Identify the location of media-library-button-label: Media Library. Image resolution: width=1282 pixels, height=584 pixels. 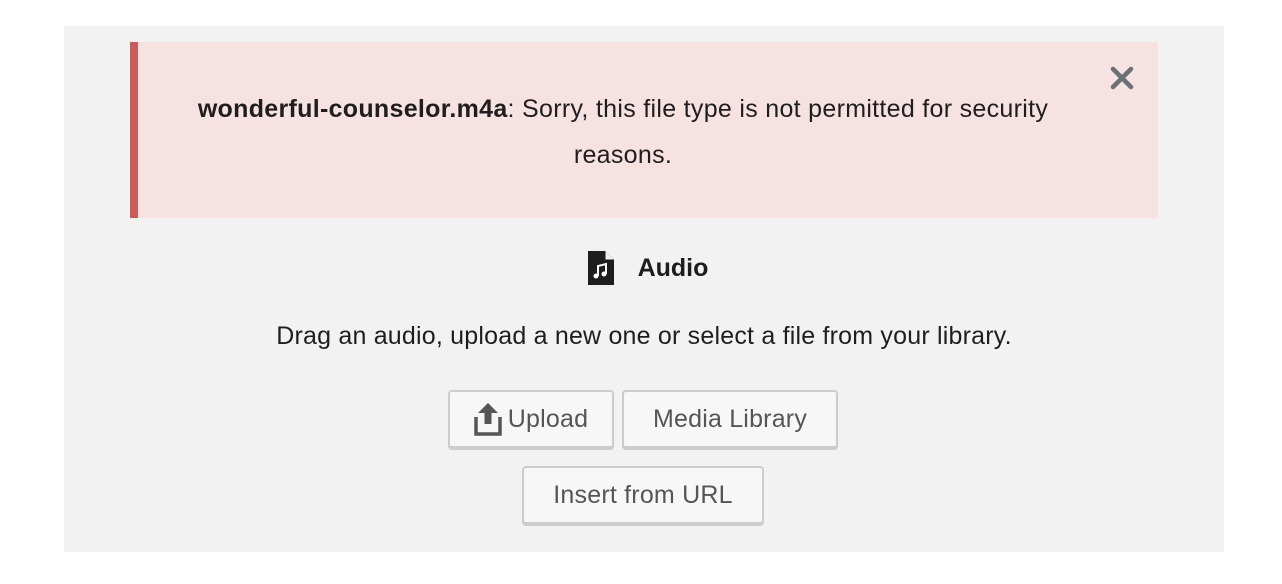
(730, 418).